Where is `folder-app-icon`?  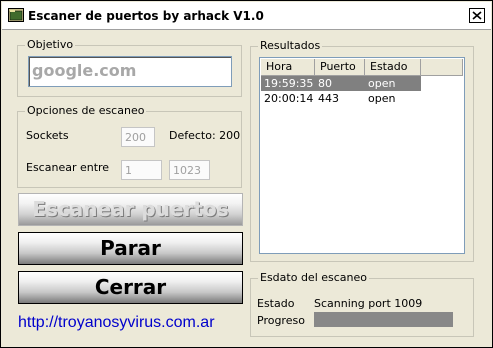 folder-app-icon is located at coordinates (16, 15).